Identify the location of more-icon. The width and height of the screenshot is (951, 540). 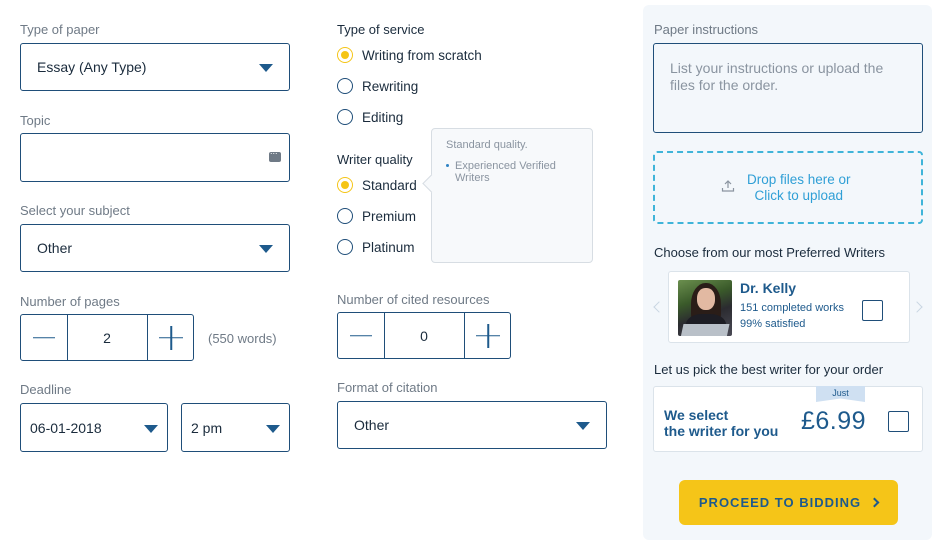
(275, 154).